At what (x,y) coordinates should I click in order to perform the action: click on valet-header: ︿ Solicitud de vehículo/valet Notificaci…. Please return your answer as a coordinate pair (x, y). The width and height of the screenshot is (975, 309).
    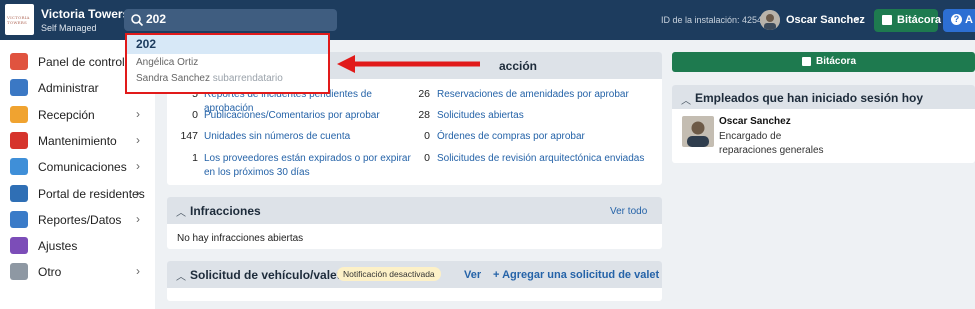
    Looking at the image, I should click on (414, 274).